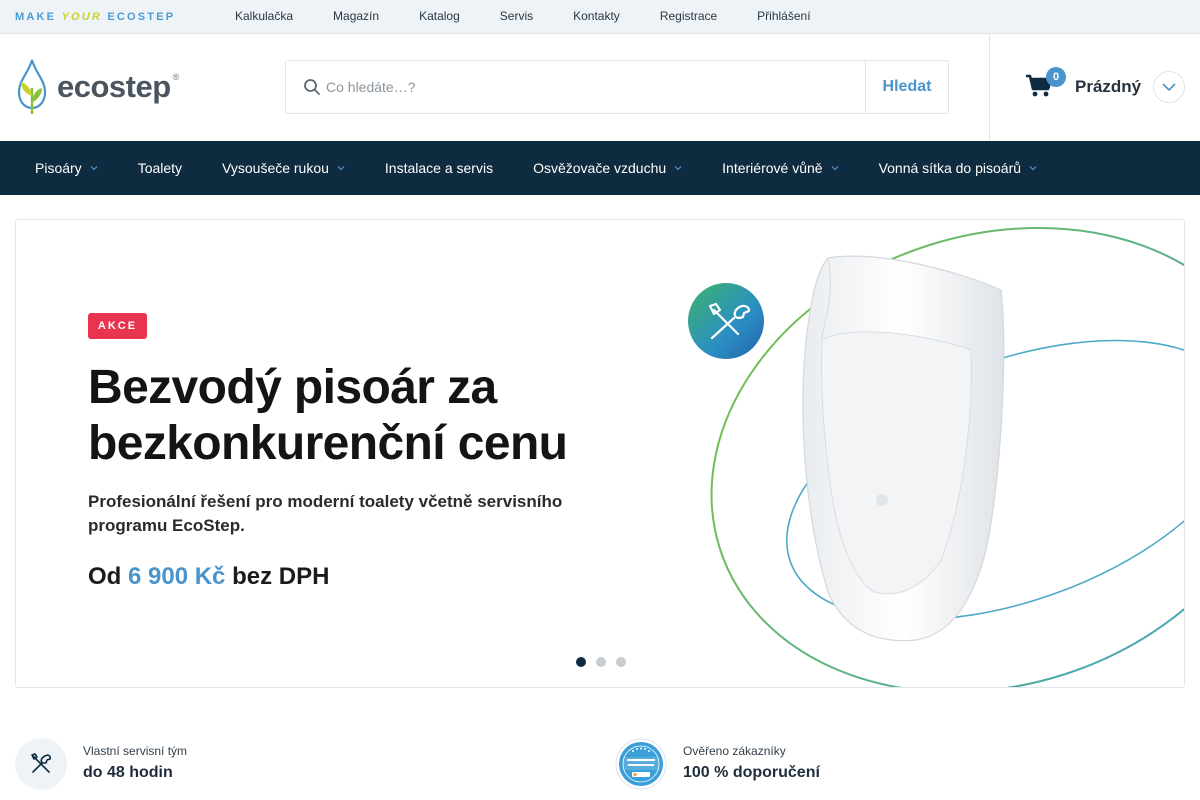 The image size is (1200, 800). Describe the element at coordinates (82, 17) in the screenshot. I see `tagline-your: YOUR` at that location.